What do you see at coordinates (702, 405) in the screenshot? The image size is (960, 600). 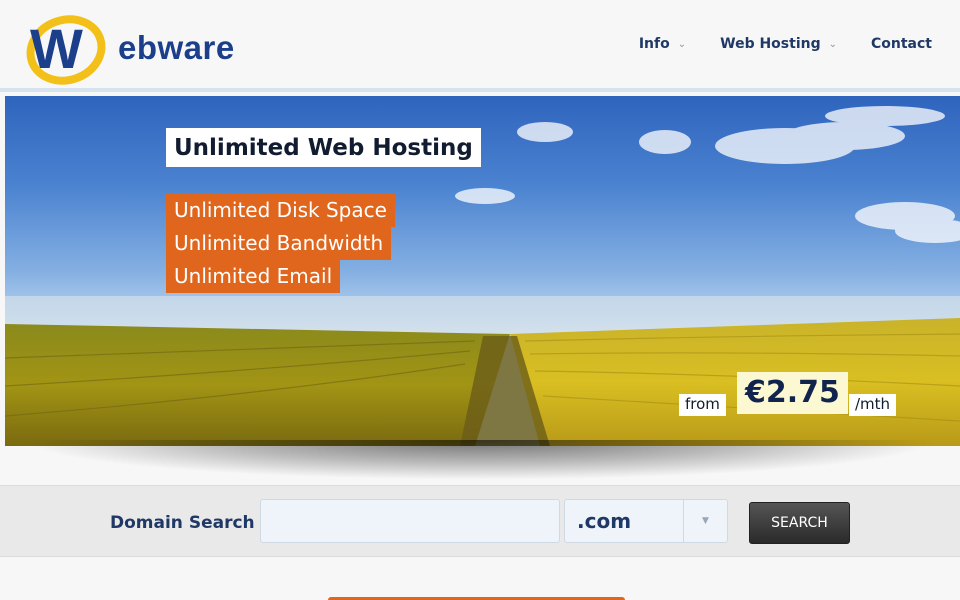 I see `price-prefix: from` at bounding box center [702, 405].